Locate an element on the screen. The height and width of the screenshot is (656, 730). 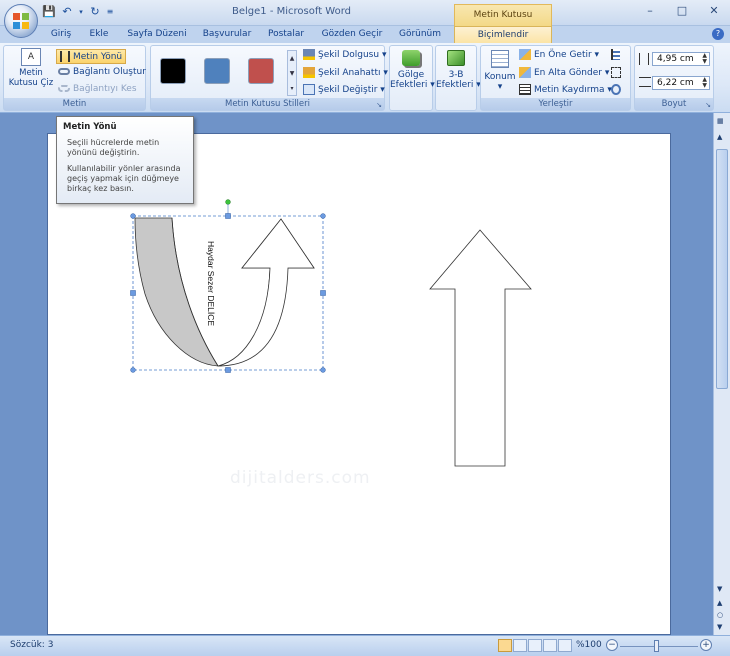
bring-to-front-button: En Öne Getir ▾ is located at coordinates (559, 54).